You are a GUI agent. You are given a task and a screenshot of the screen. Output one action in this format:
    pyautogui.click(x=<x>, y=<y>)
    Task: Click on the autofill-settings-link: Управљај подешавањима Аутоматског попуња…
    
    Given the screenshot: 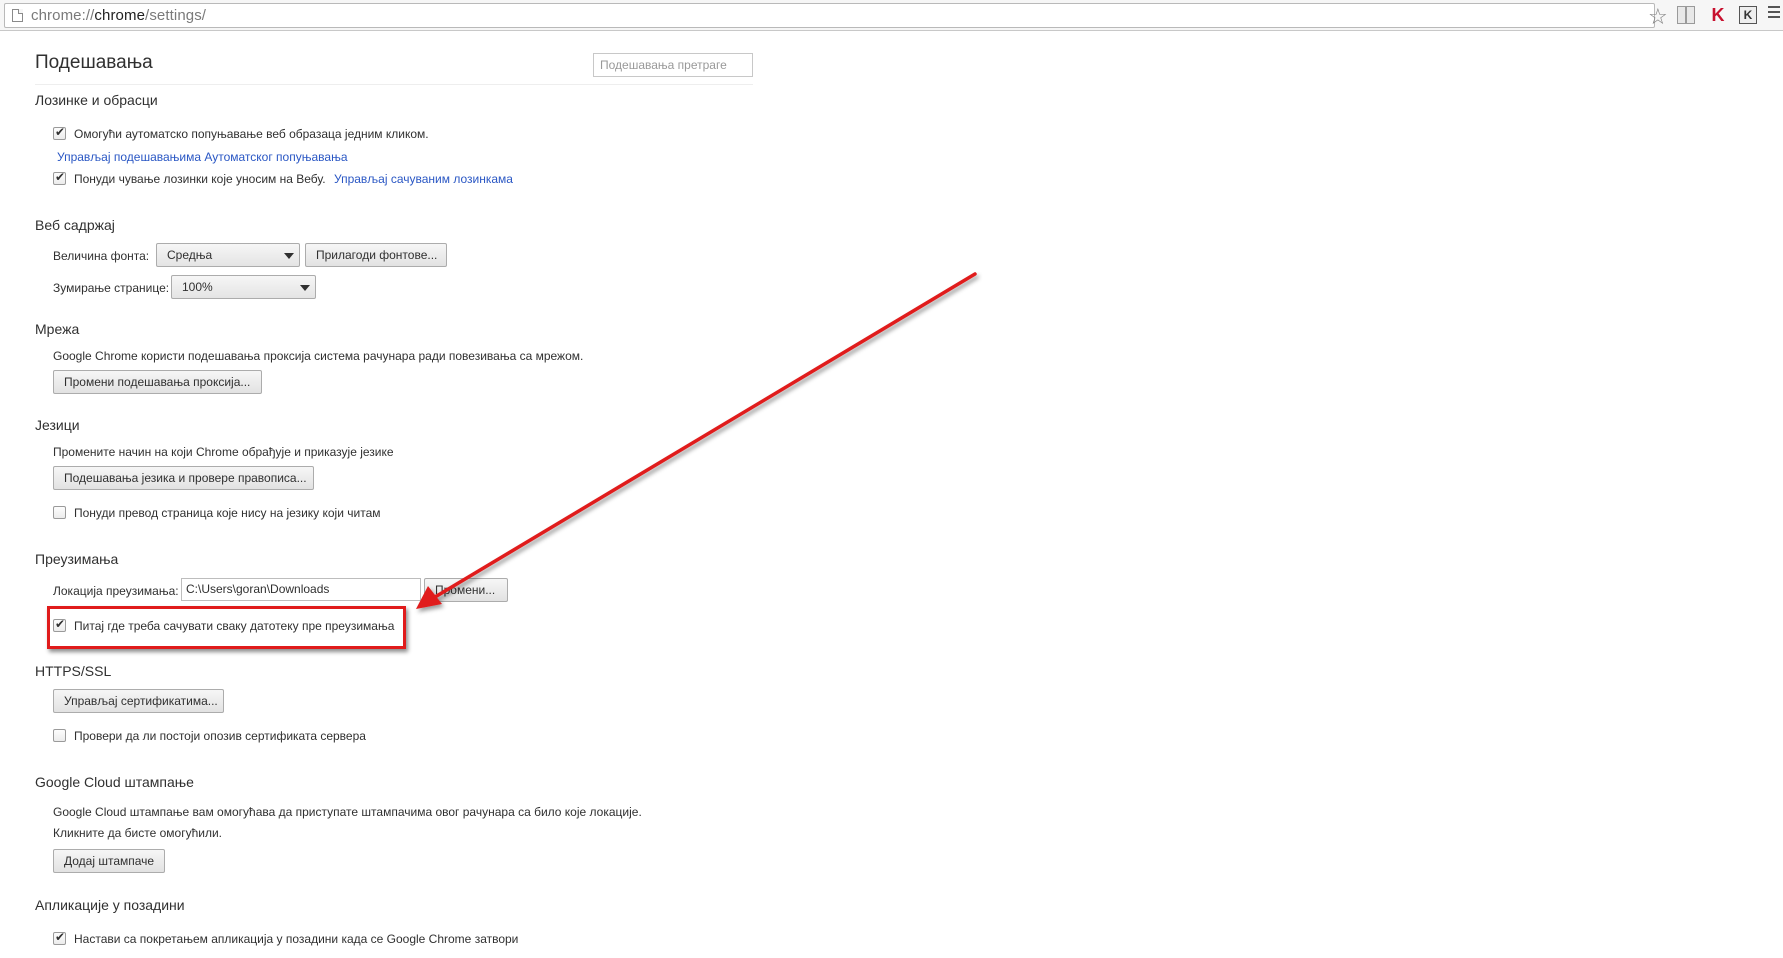 What is the action you would take?
    pyautogui.click(x=202, y=157)
    